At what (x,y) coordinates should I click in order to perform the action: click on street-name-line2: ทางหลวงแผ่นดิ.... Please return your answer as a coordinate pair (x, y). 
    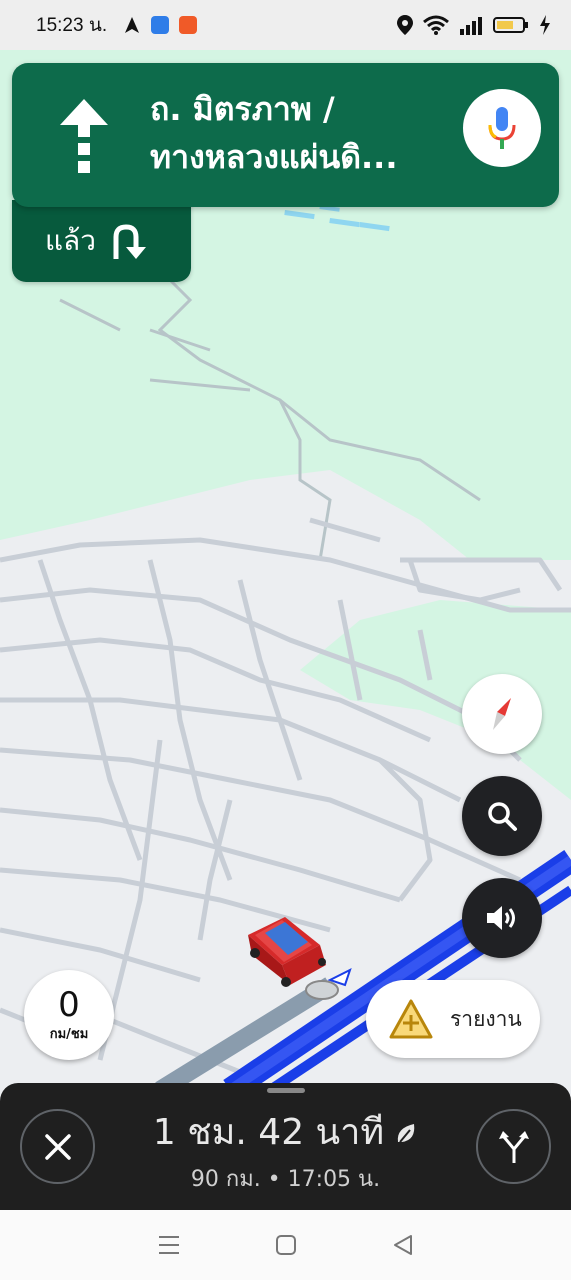
    Looking at the image, I should click on (274, 157).